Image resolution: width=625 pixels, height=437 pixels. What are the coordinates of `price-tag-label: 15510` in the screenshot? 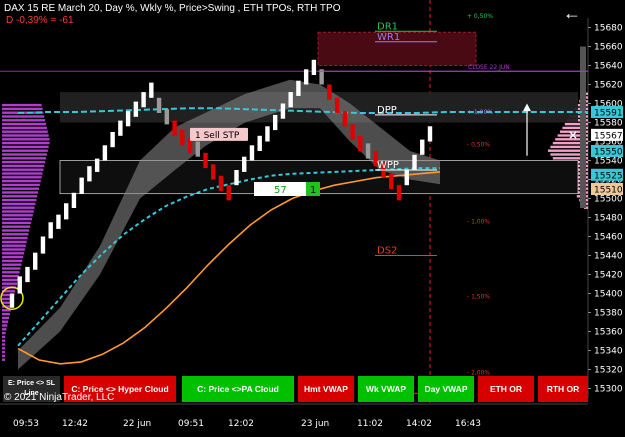 It's located at (608, 191).